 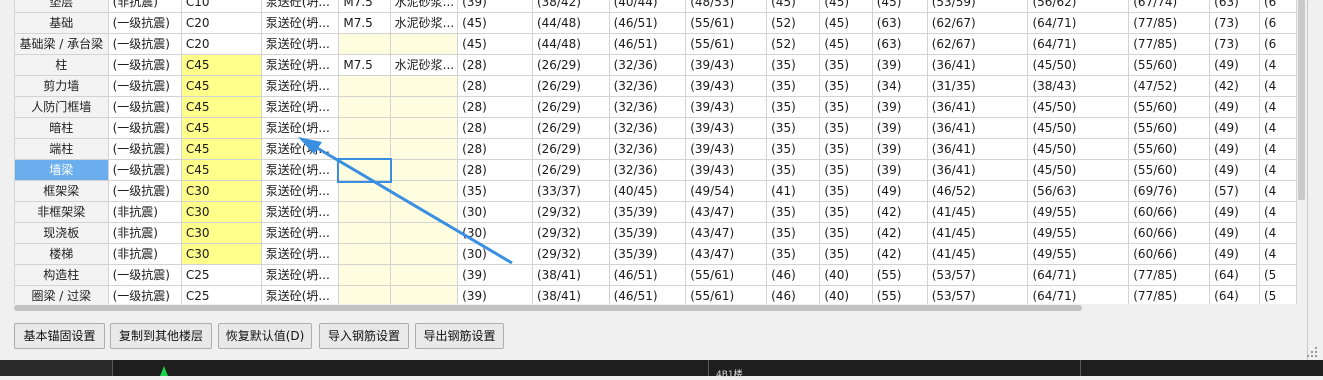 What do you see at coordinates (221, 275) in the screenshot?
I see `concrete-grade-cell: C25` at bounding box center [221, 275].